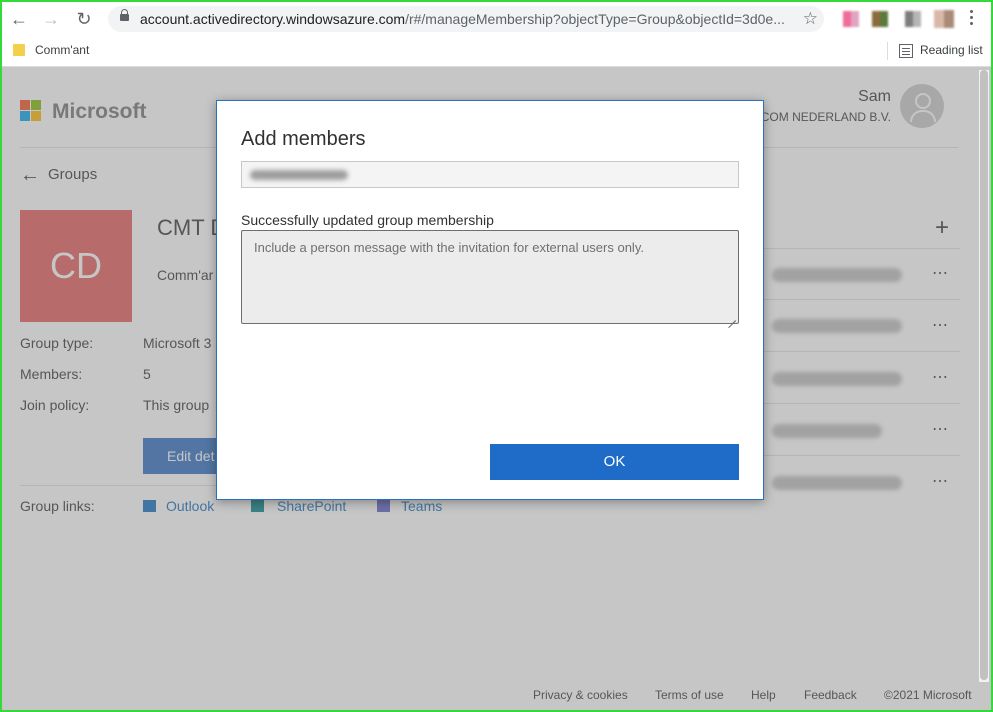 This screenshot has width=993, height=712. I want to click on ok-button: OK, so click(614, 462).